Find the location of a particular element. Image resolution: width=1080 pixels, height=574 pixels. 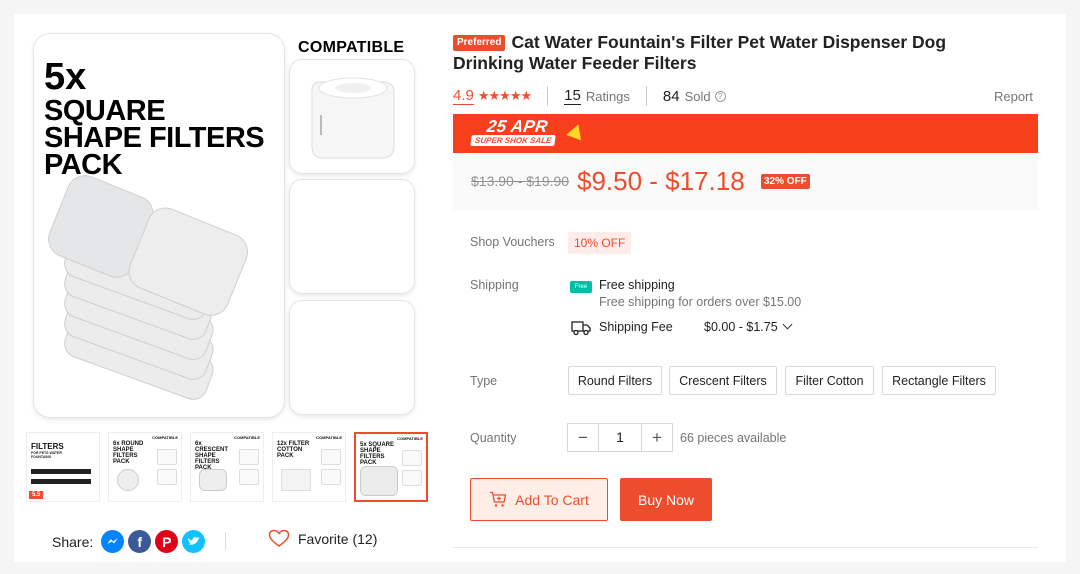

increase-quantity-button: + is located at coordinates (657, 437).